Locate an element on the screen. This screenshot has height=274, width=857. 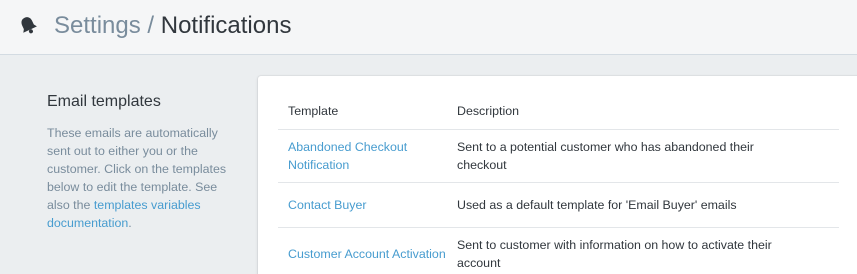
template-link-customer-account-activation: Customer Account Activation is located at coordinates (367, 254).